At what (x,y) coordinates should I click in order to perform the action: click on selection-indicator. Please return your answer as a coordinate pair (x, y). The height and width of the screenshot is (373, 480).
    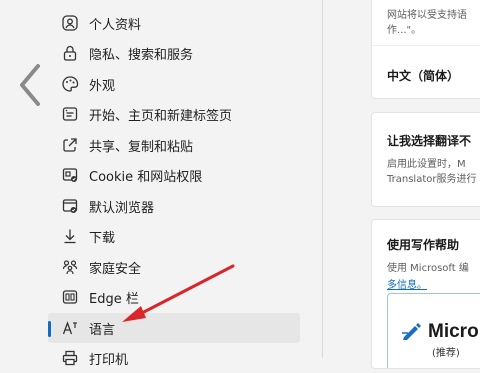
    Looking at the image, I should click on (49, 329).